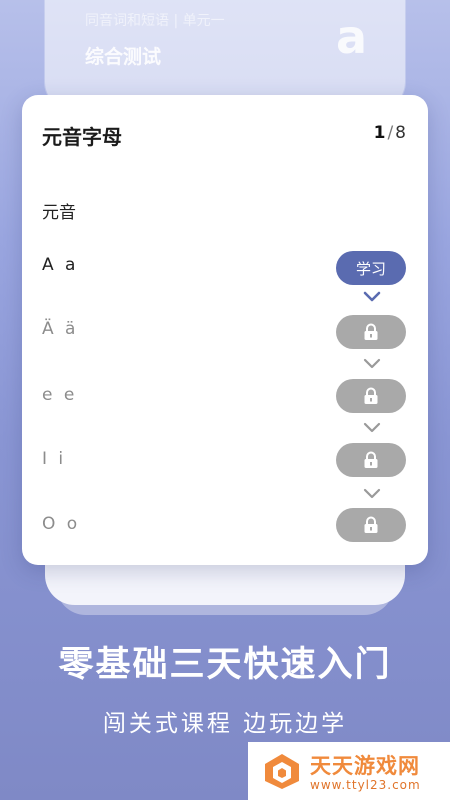  What do you see at coordinates (123, 57) in the screenshot?
I see `previous-lesson-title: 综合测试` at bounding box center [123, 57].